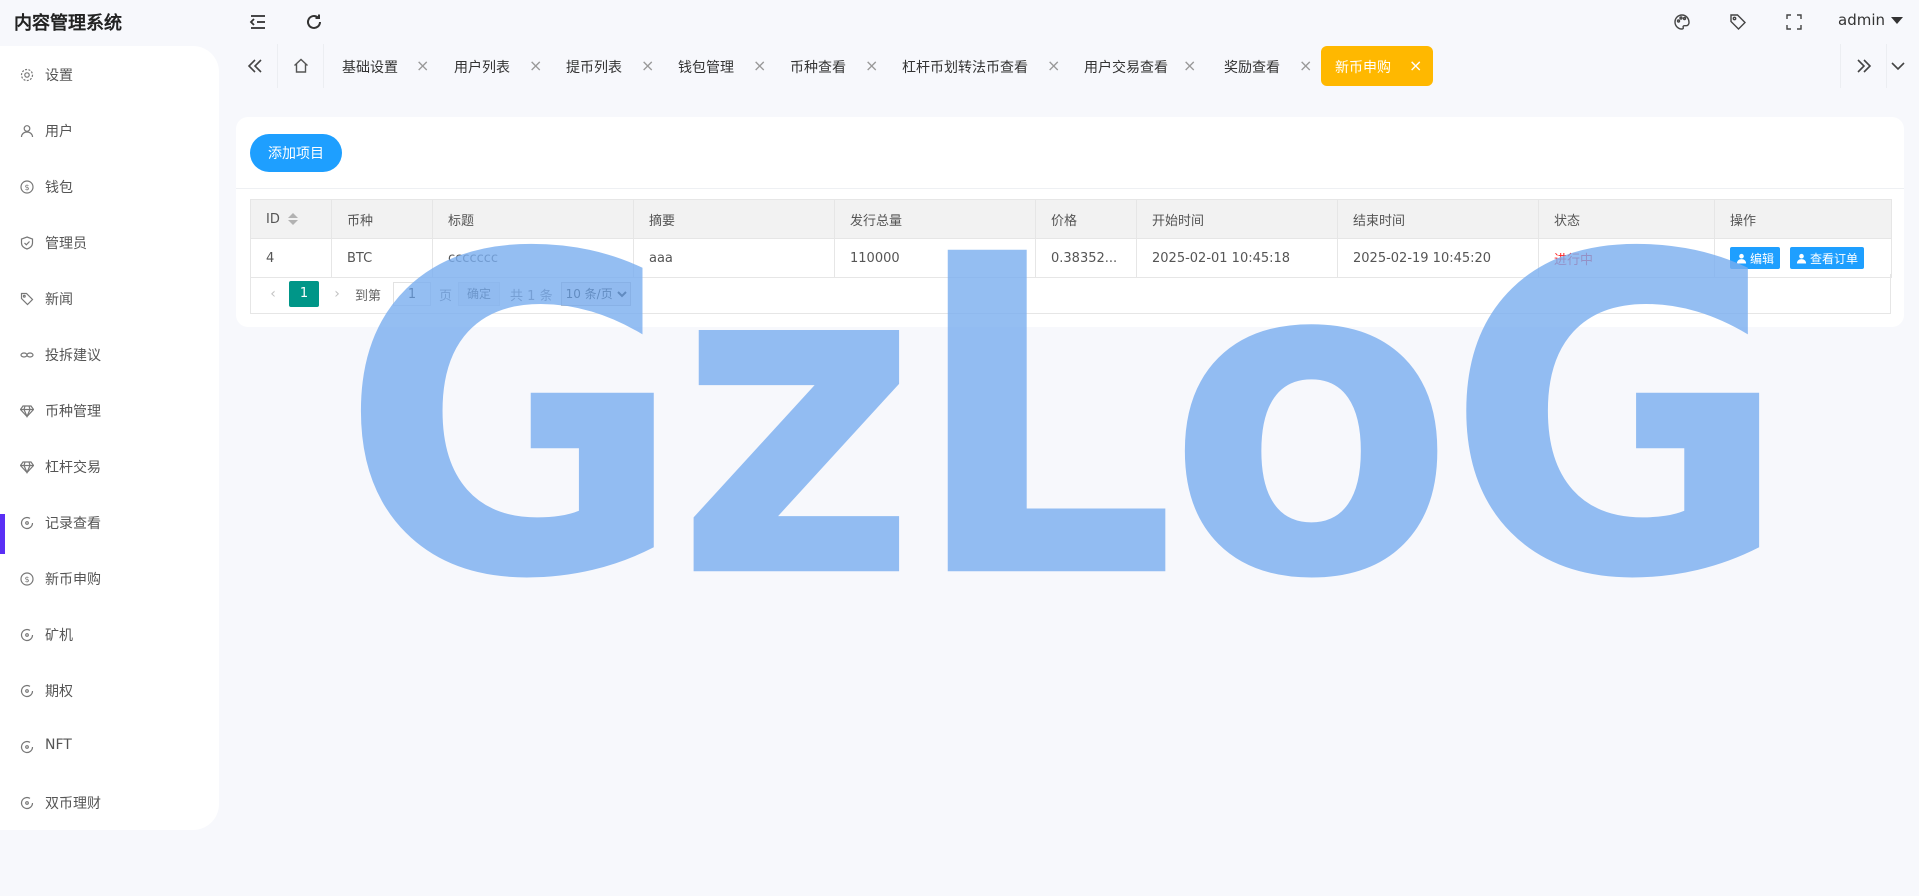 The image size is (1919, 896). I want to click on home-icon, so click(301, 66).